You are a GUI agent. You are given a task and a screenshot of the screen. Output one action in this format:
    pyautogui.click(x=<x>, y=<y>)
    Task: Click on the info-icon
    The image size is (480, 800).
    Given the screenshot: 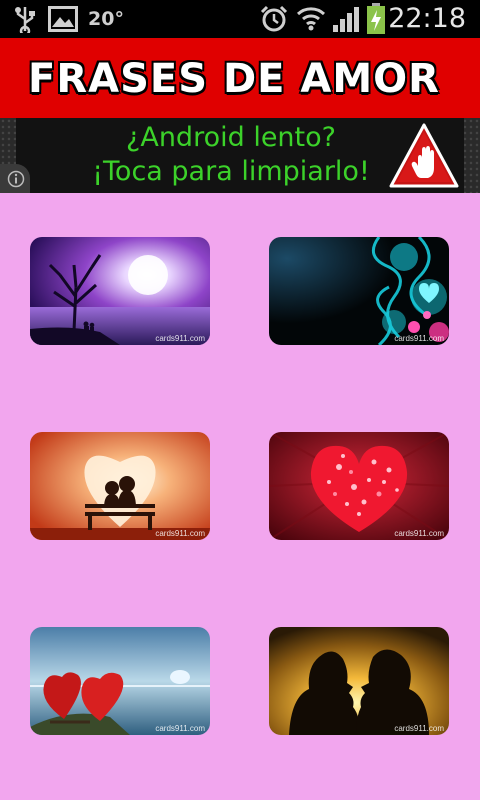 What is the action you would take?
    pyautogui.click(x=16, y=181)
    